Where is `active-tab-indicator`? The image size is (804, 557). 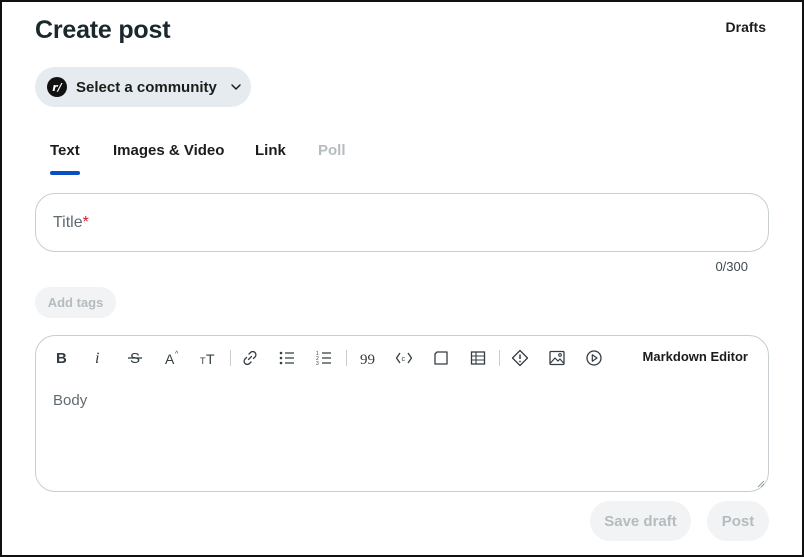
active-tab-indicator is located at coordinates (65, 173).